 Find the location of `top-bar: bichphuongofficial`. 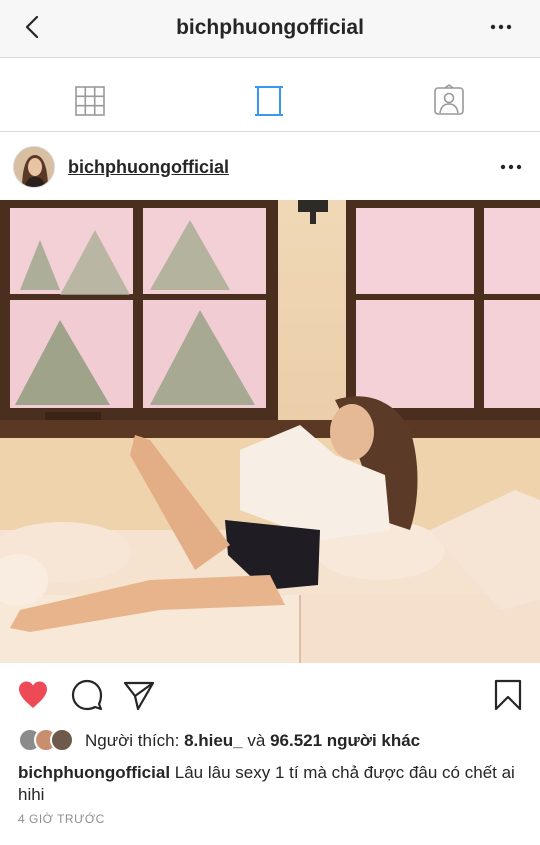

top-bar: bichphuongofficial is located at coordinates (270, 29).